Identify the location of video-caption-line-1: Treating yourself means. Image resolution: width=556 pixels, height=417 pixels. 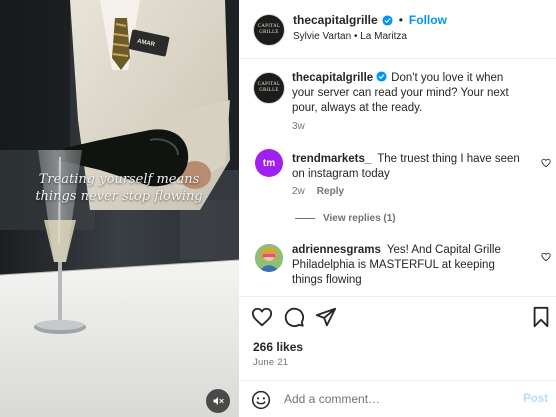
(119, 179).